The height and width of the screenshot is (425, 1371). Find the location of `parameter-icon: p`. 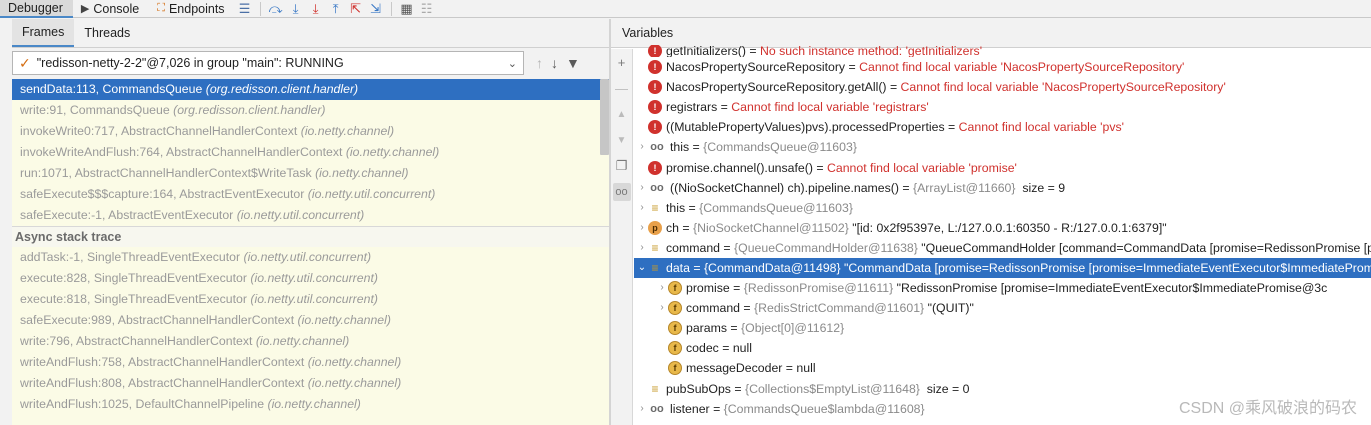

parameter-icon: p is located at coordinates (655, 227).